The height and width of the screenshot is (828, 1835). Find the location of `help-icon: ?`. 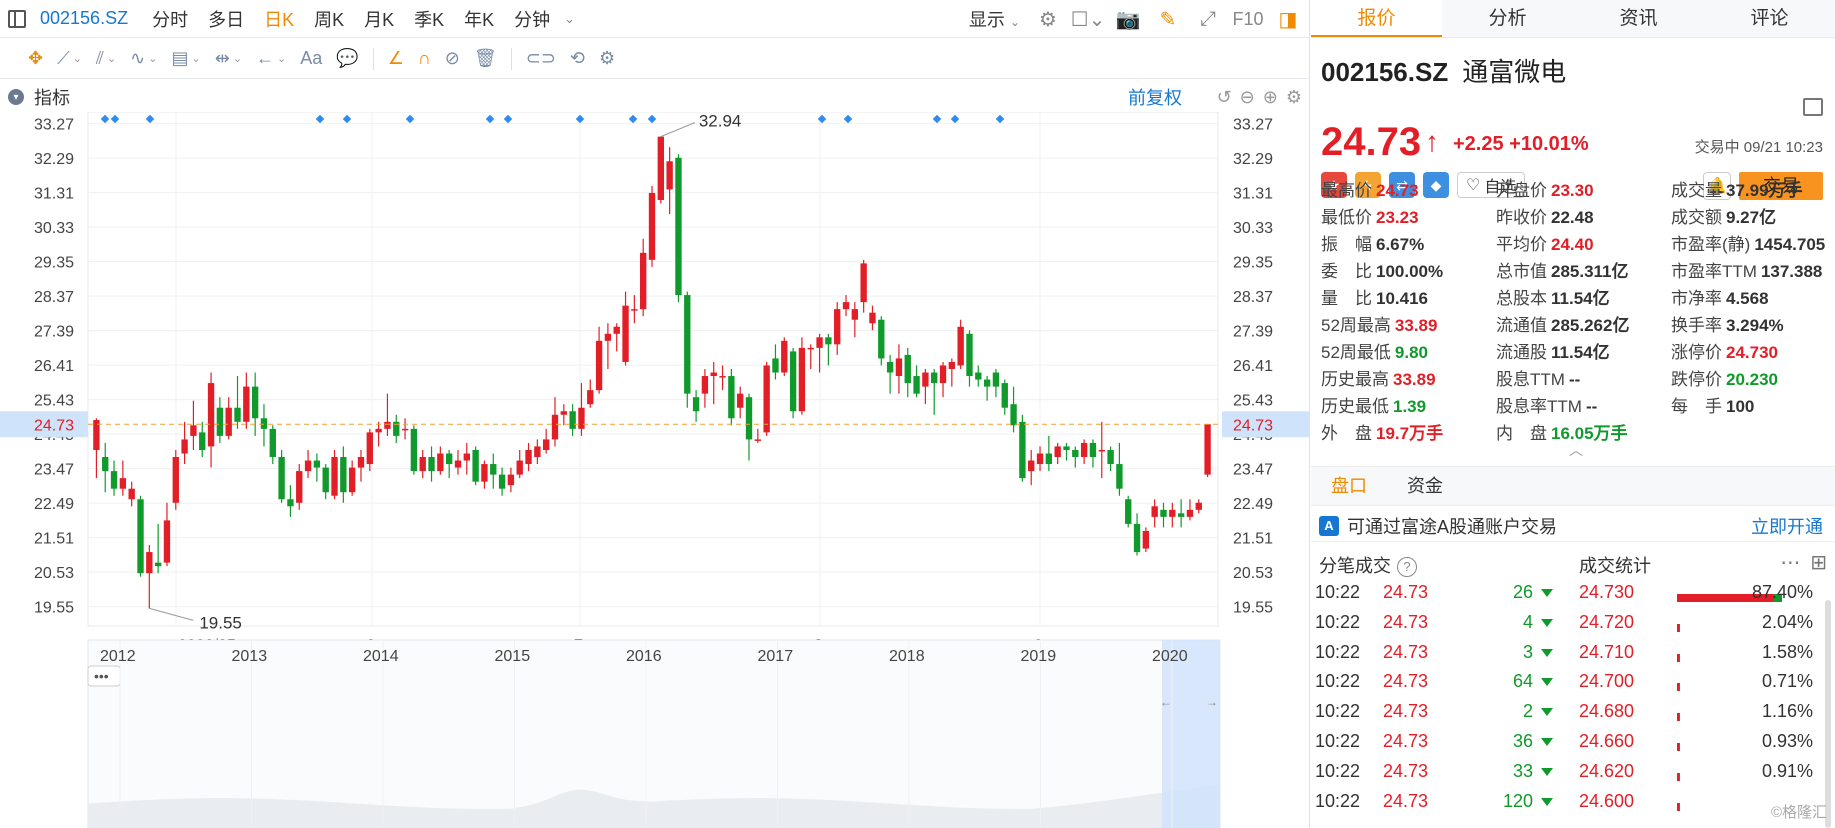

help-icon: ? is located at coordinates (1407, 567).